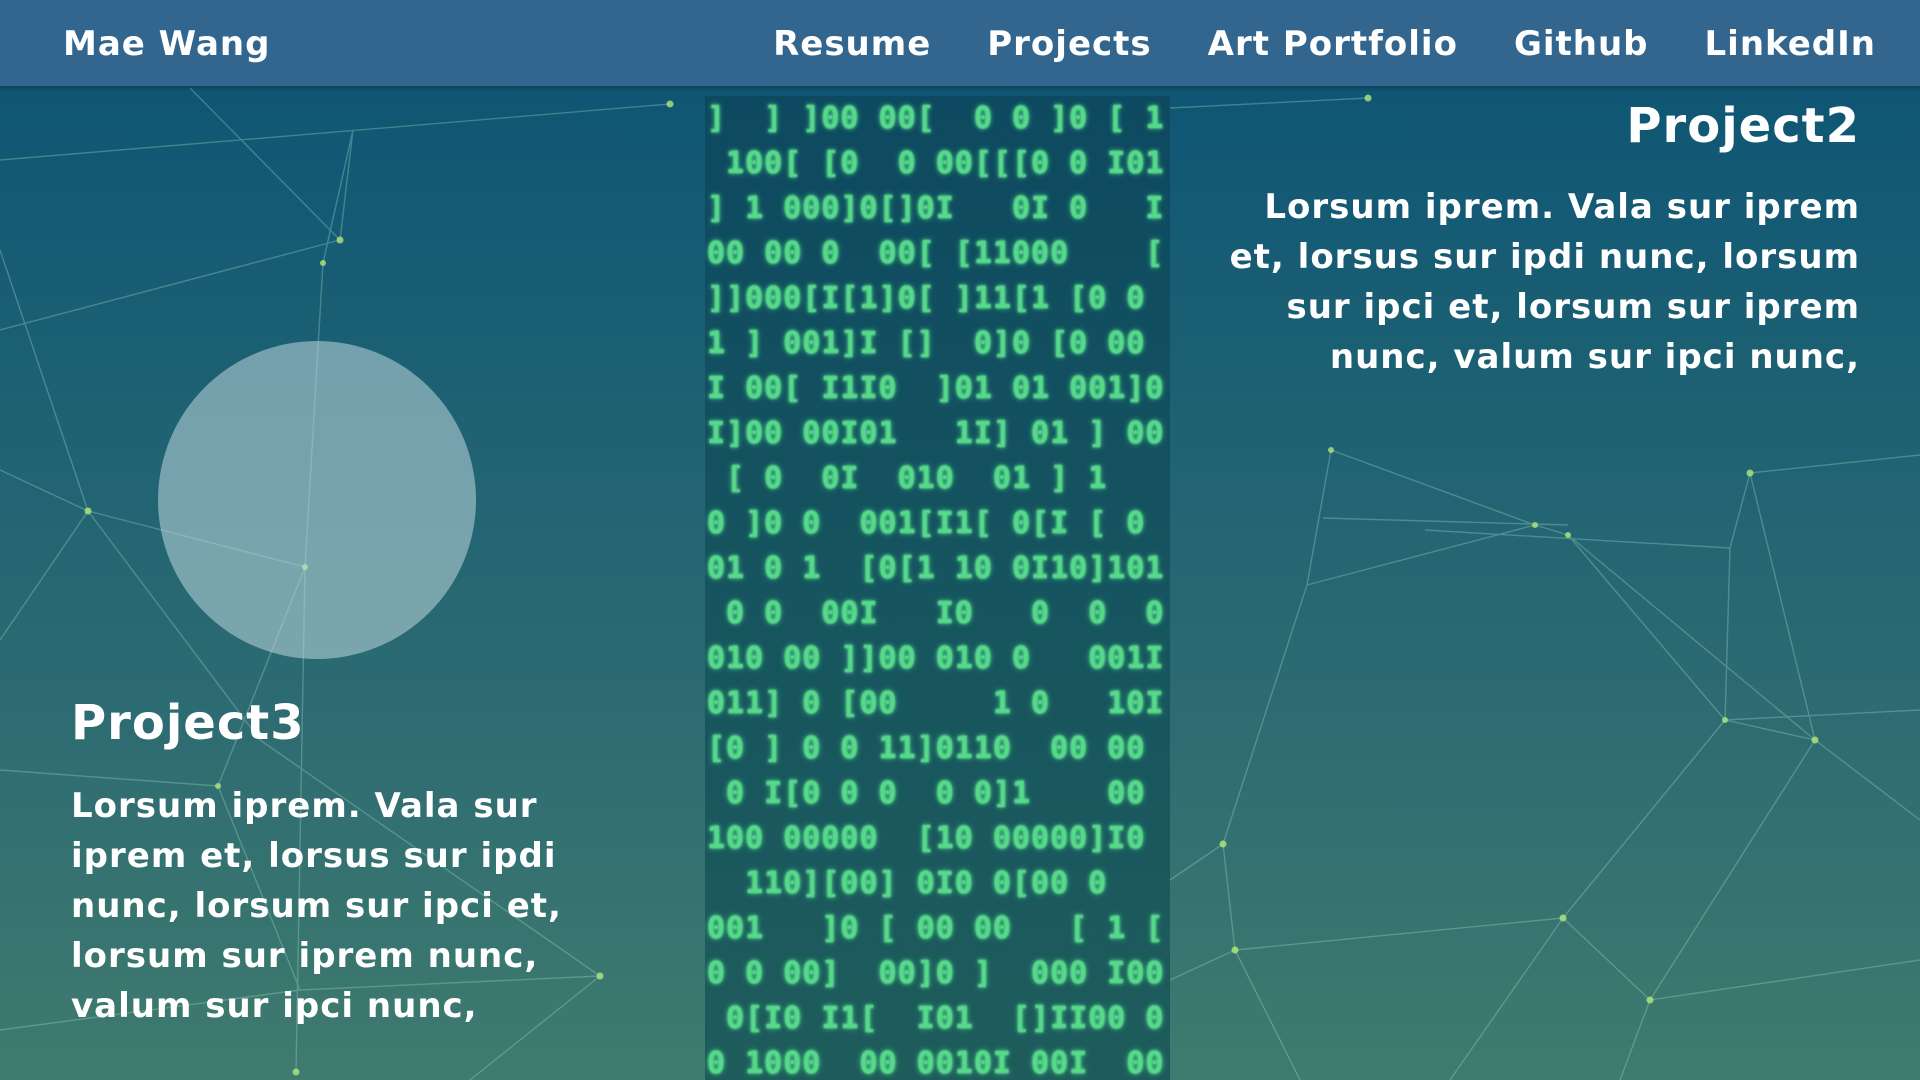  Describe the element at coordinates (936, 703) in the screenshot. I see `matrix-glyph-row: 011] 0 [00 1 0 10I` at that location.